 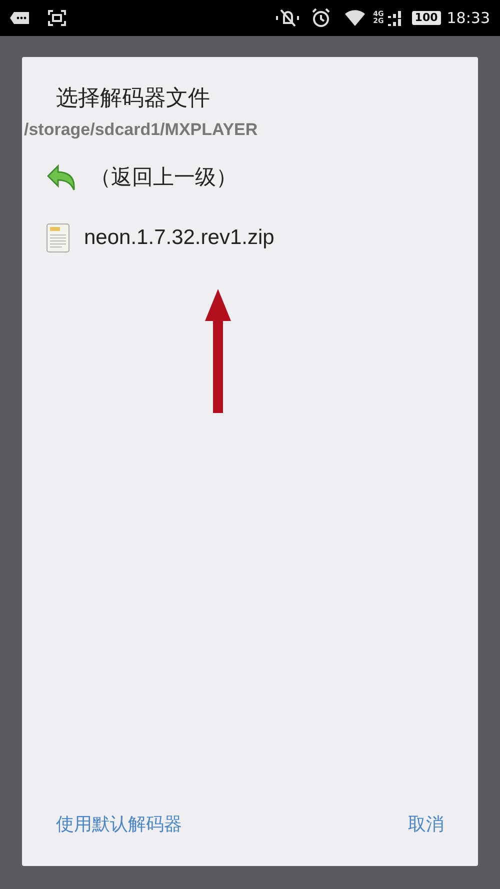 I want to click on file-list-item: （返回上一级）, so click(x=250, y=178).